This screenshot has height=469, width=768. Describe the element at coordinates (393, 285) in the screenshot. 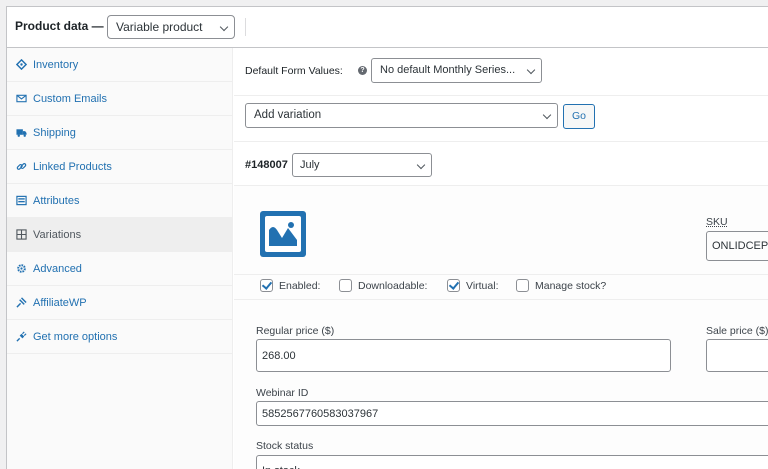

I see `downloadable-label: Downloadable:` at that location.